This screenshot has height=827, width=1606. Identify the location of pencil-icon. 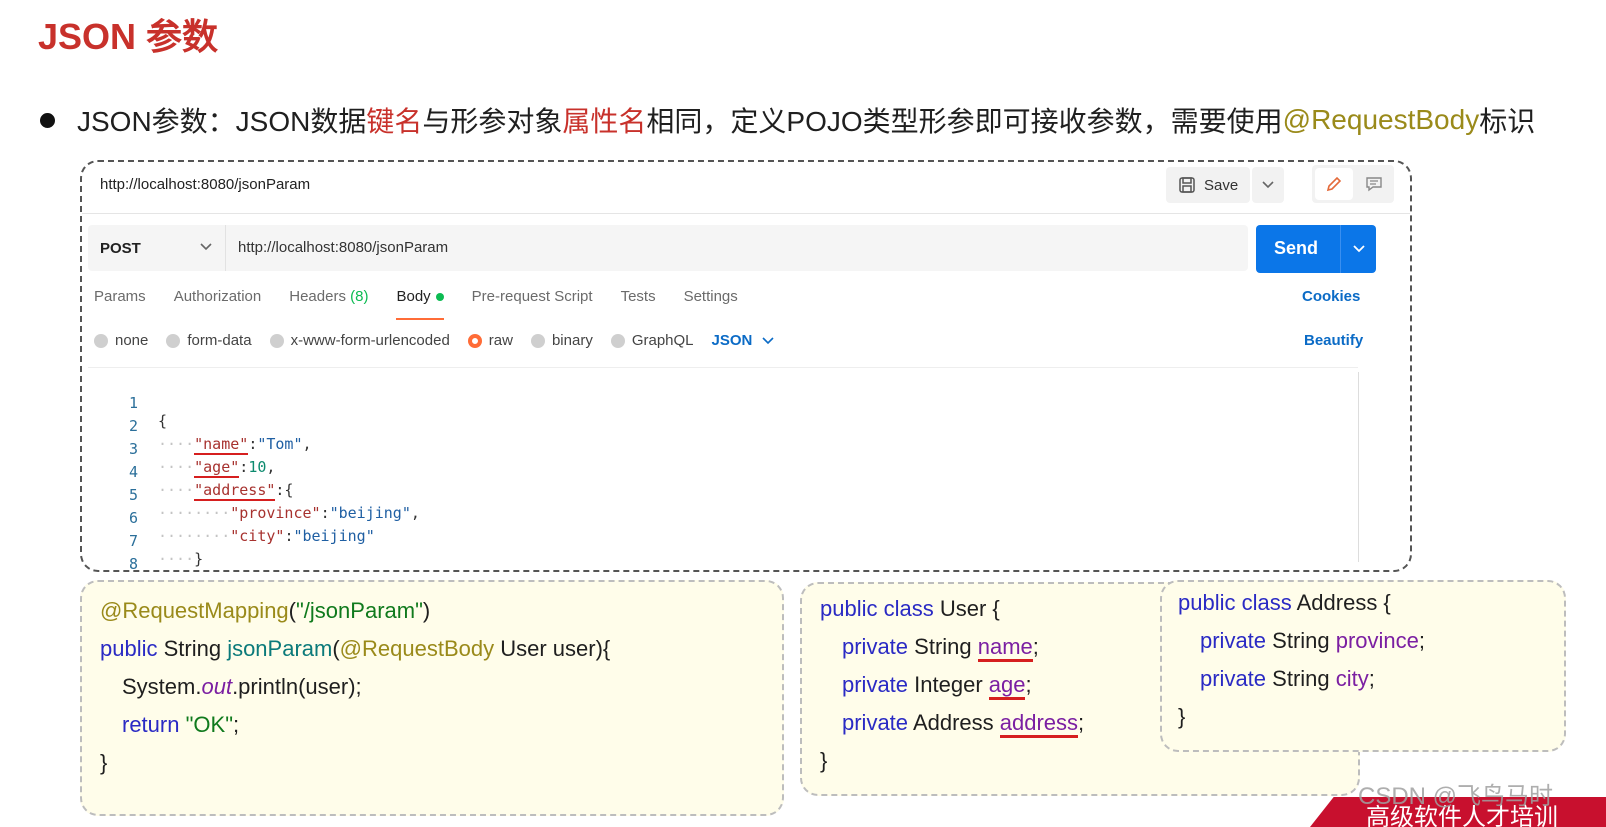
(1334, 184).